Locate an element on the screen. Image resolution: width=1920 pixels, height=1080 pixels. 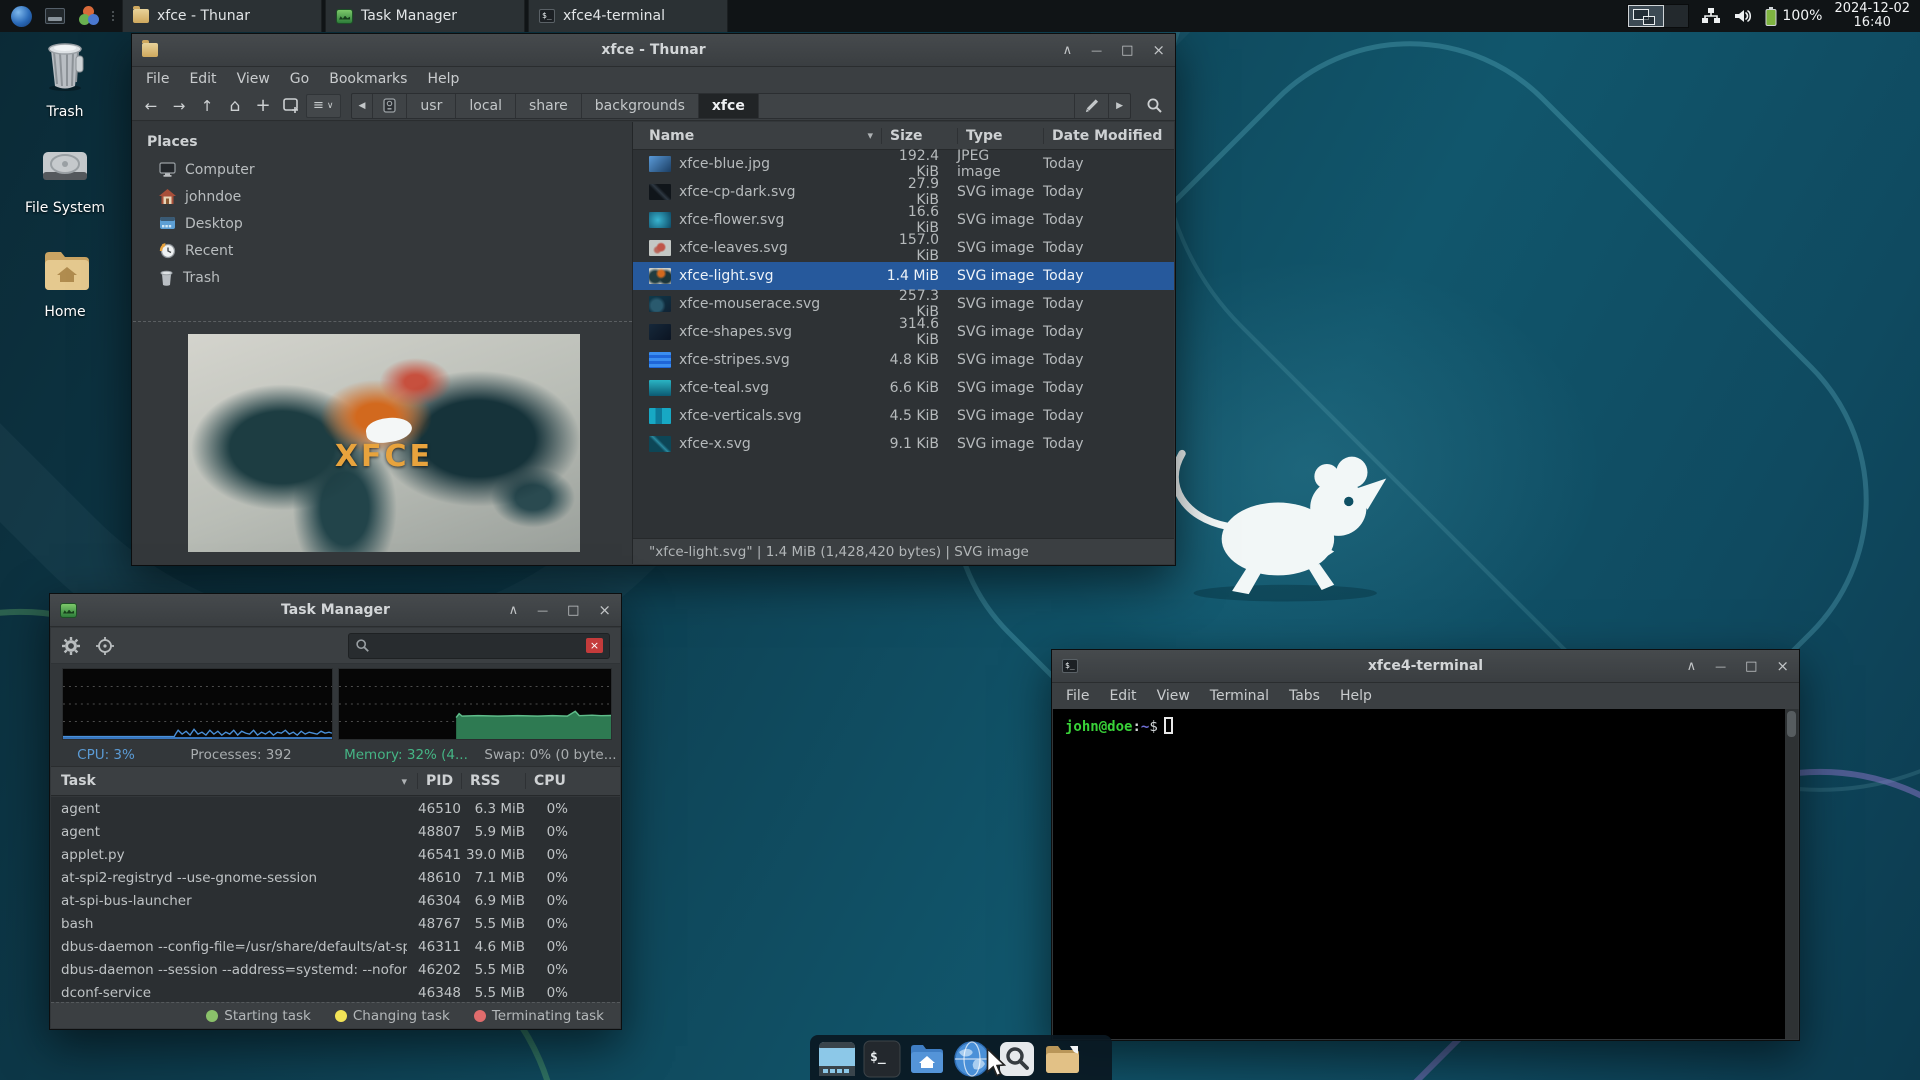
clock: 2024-12-02 16:40 is located at coordinates (1872, 16).